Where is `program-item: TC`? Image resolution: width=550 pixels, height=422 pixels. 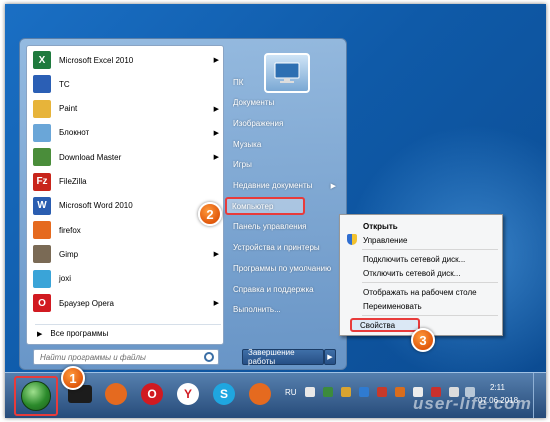
program-item: TC is located at coordinates (126, 84).